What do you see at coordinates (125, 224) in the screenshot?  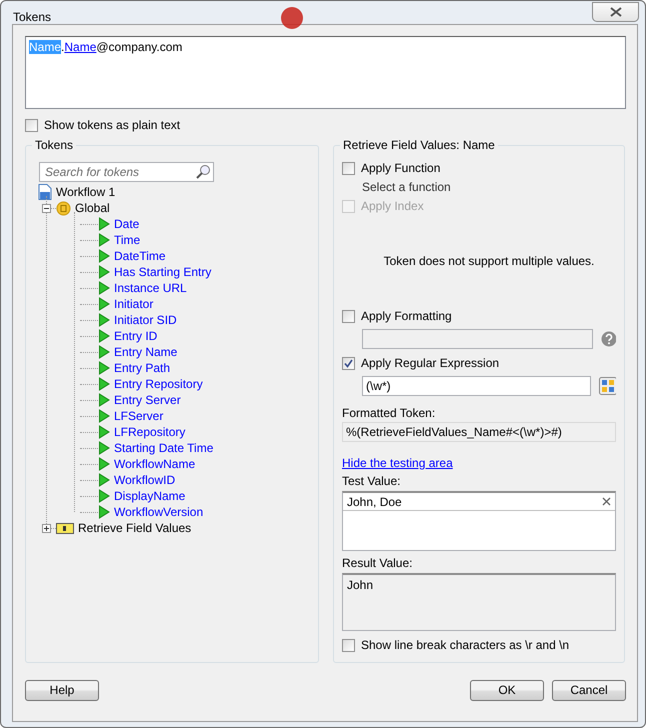 I see `token-item: Date` at bounding box center [125, 224].